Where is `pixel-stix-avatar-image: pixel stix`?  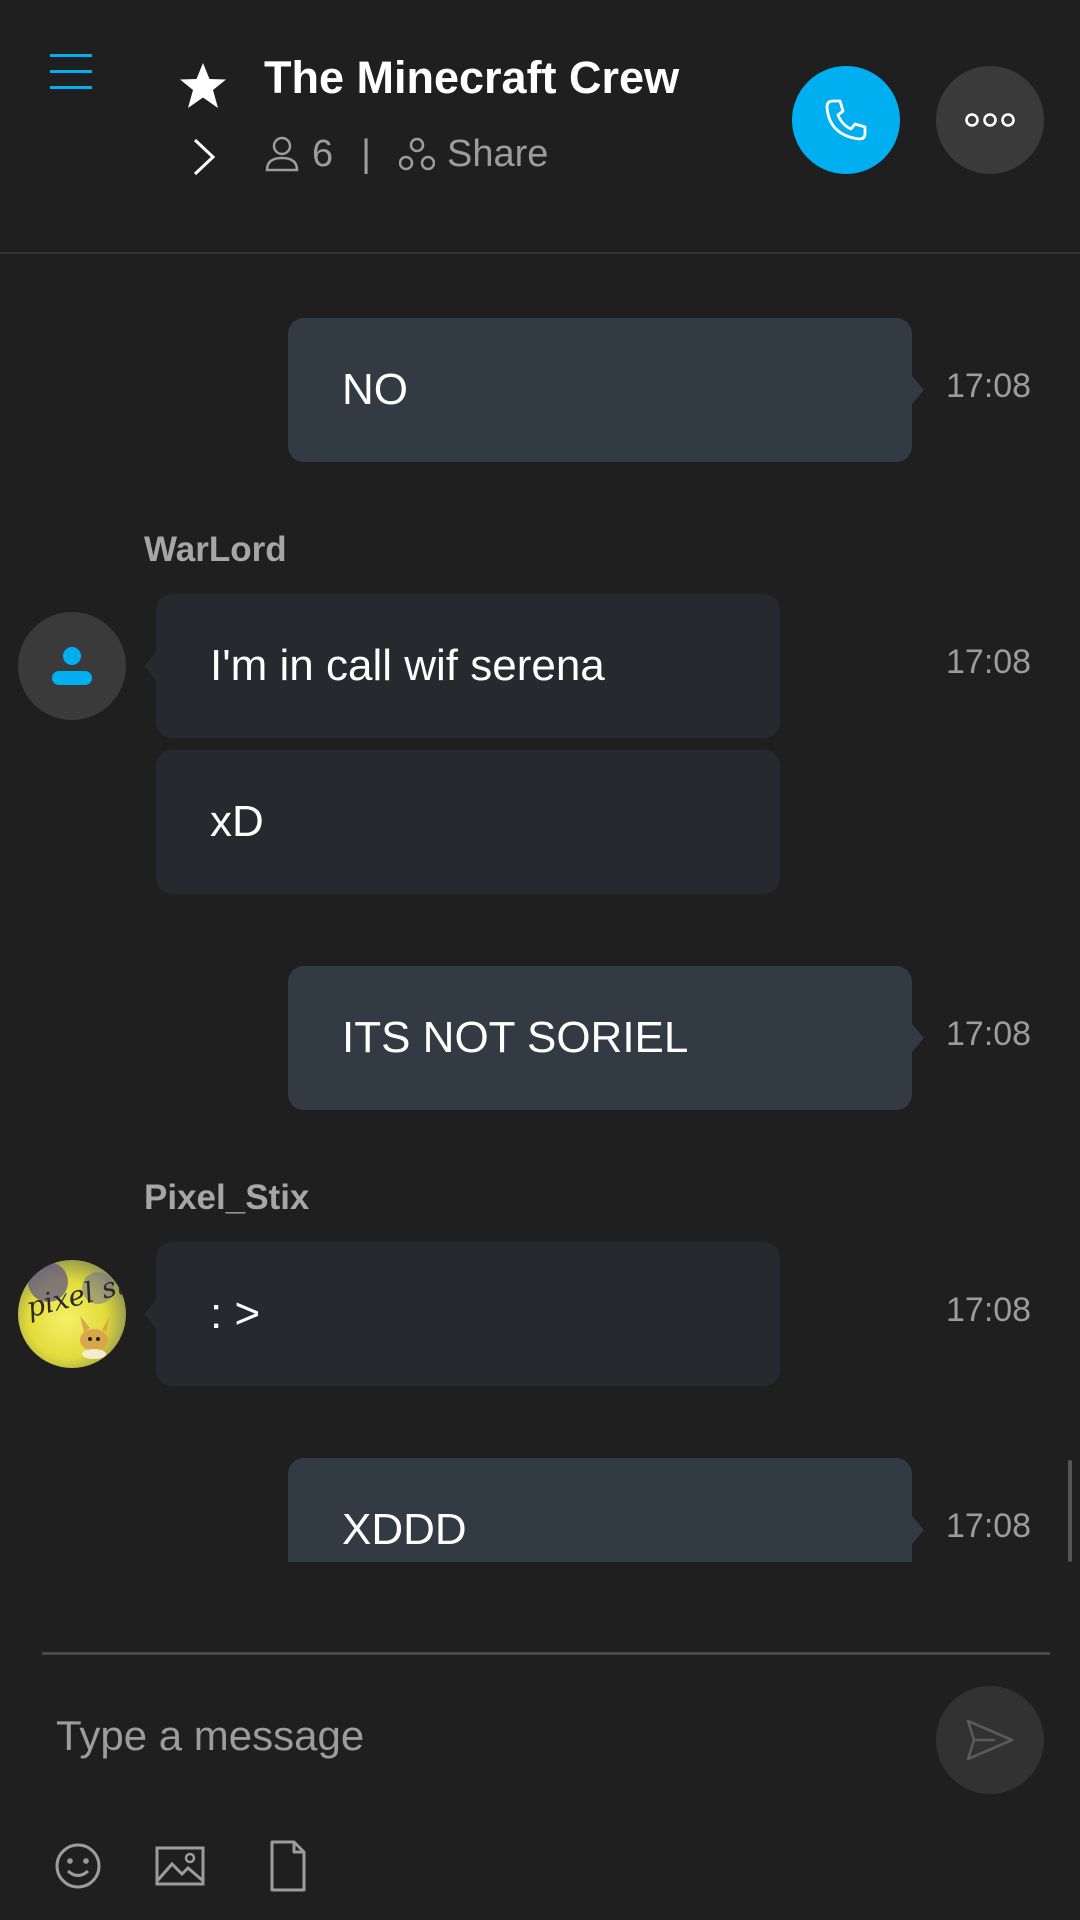
pixel-stix-avatar-image: pixel stix is located at coordinates (72, 1314).